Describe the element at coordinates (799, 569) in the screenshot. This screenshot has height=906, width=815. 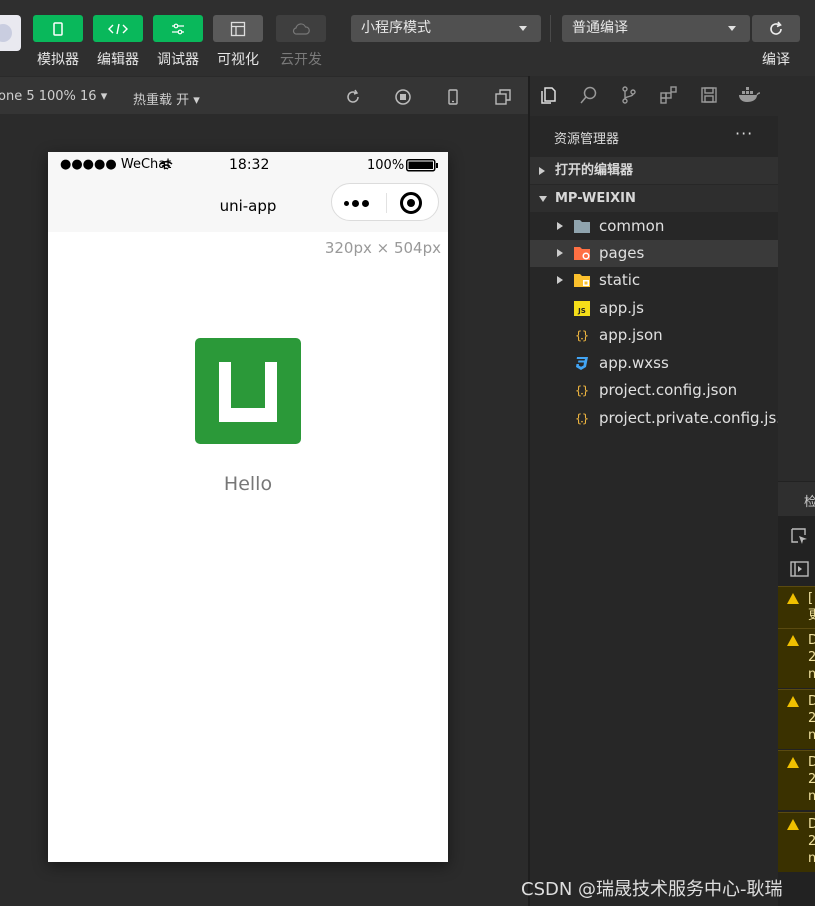
I see `console-sidebar-icon` at that location.